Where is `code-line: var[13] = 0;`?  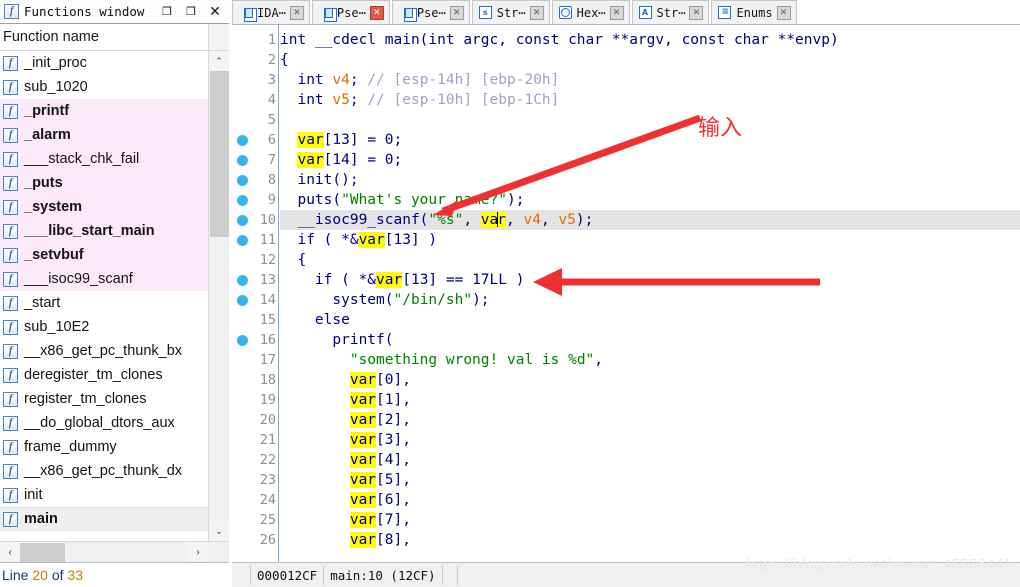
code-line: var[13] = 0; is located at coordinates (650, 140).